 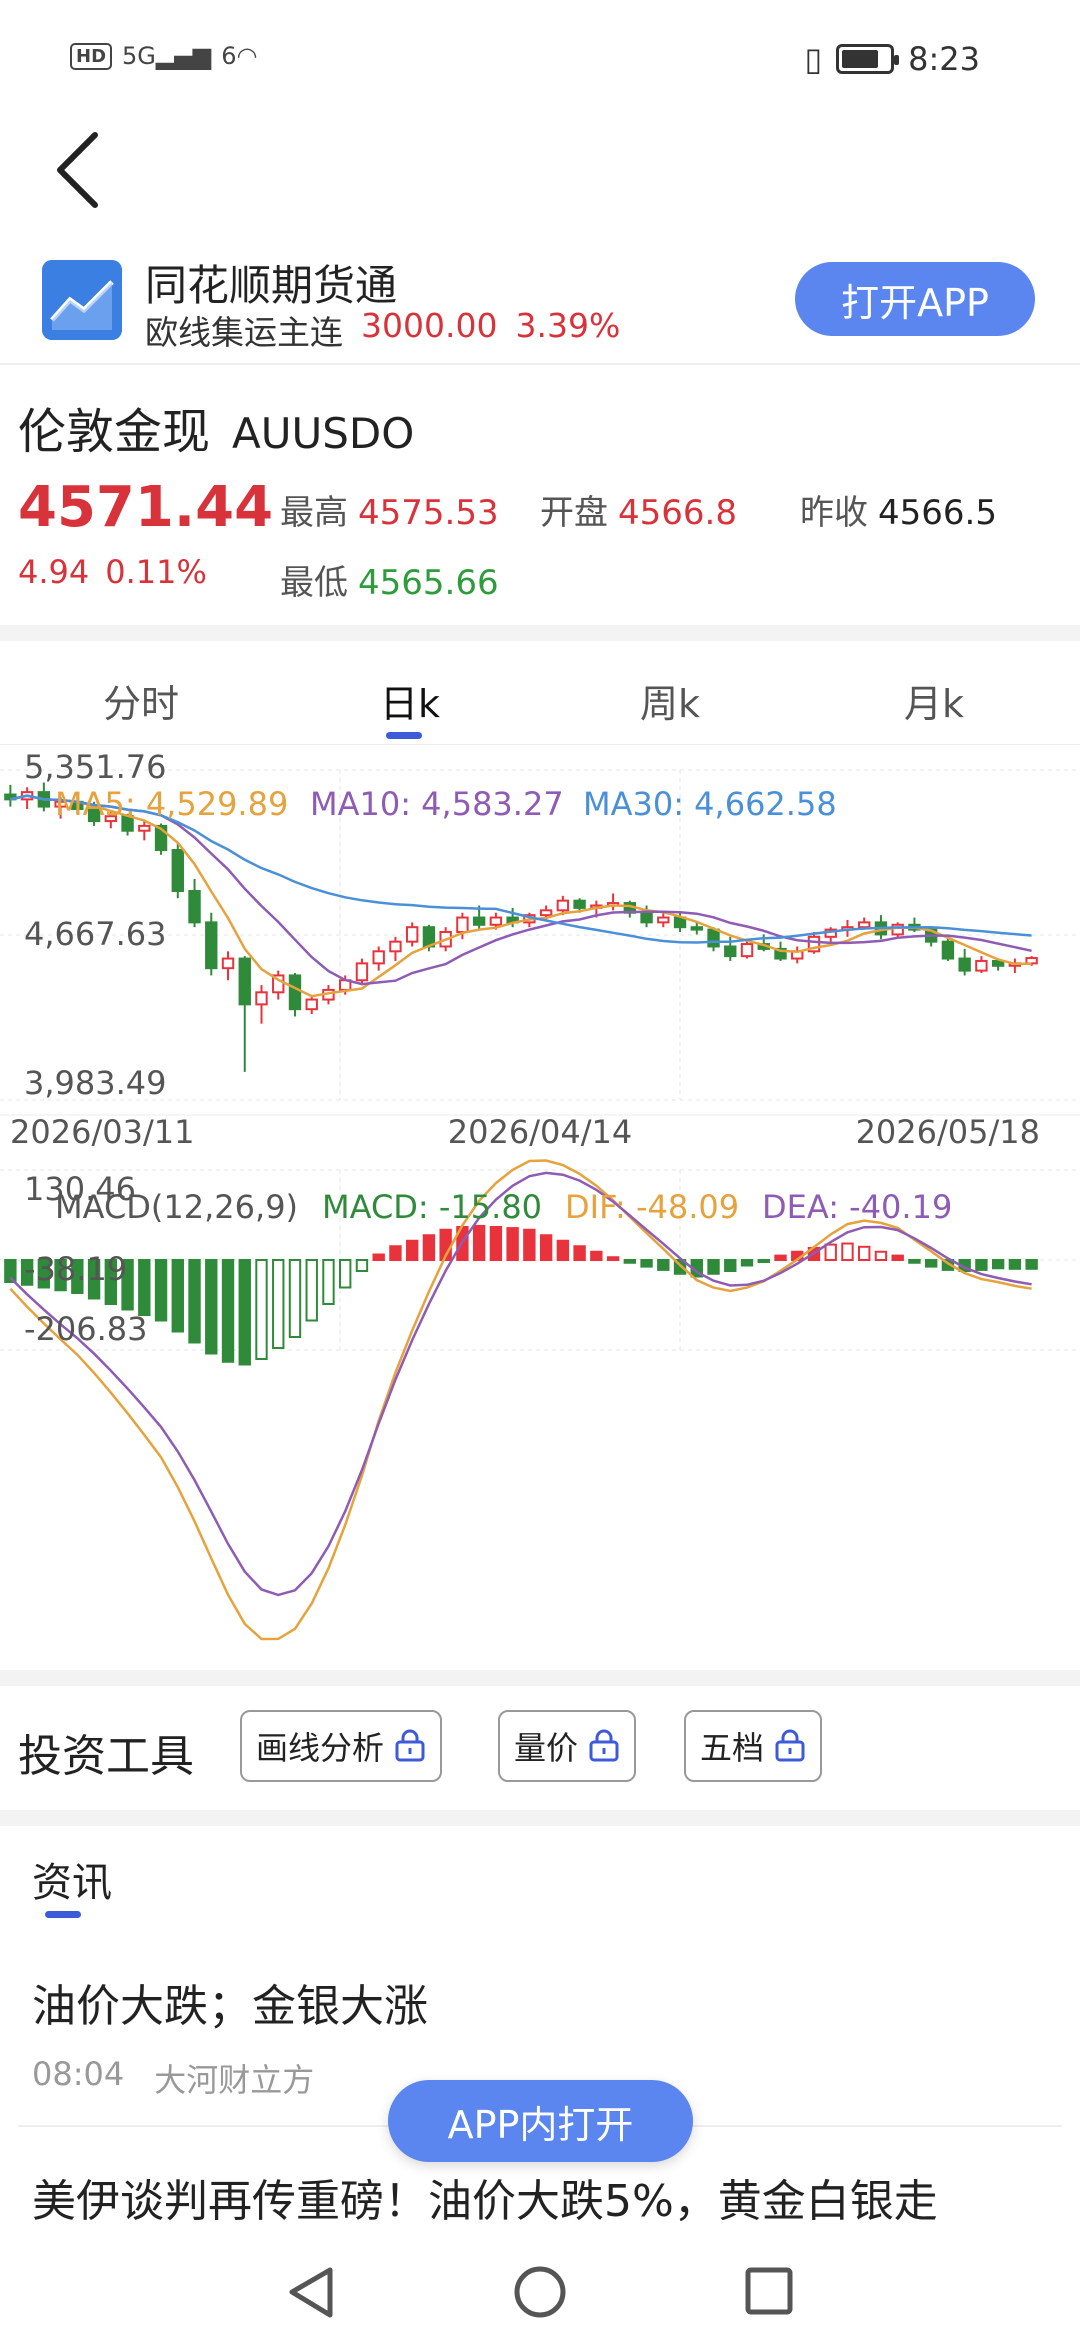 What do you see at coordinates (567, 1746) in the screenshot?
I see `tool-volume-price-button: 量价` at bounding box center [567, 1746].